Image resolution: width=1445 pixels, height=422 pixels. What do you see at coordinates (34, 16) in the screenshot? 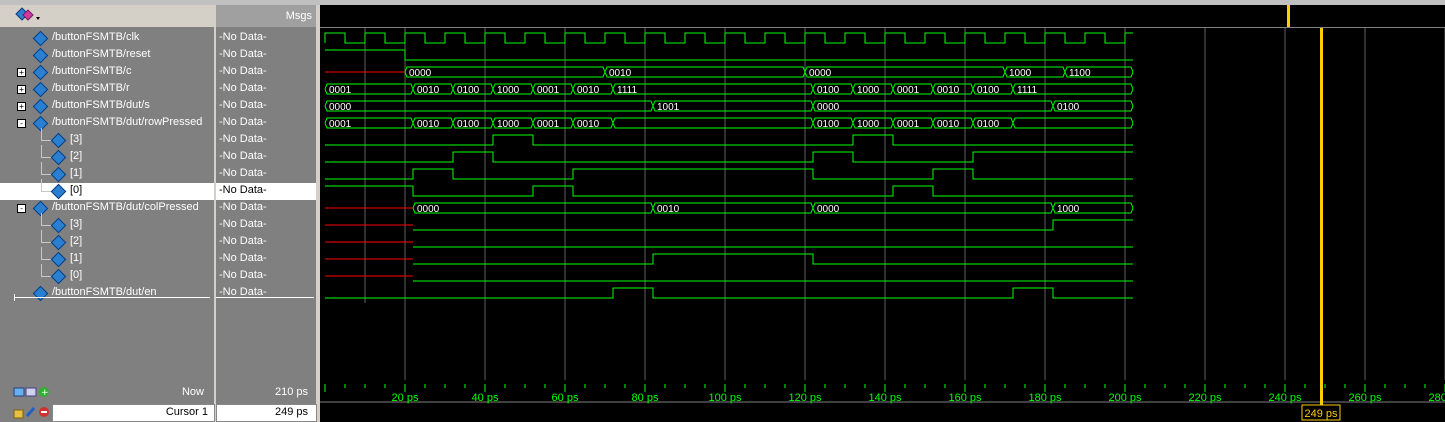
I see `wave-toolbar-icon` at bounding box center [34, 16].